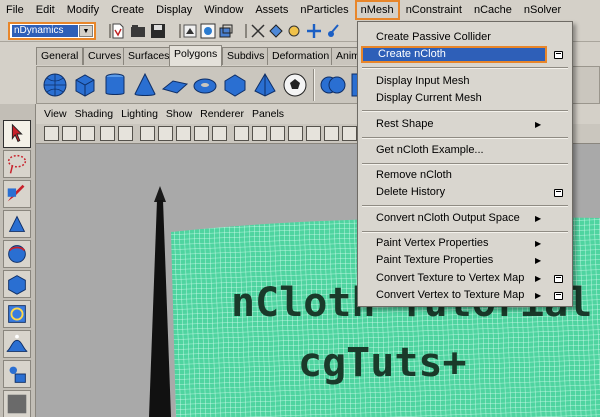 This screenshot has width=600, height=417. What do you see at coordinates (118, 31) in the screenshot?
I see `new-scene-icon` at bounding box center [118, 31].